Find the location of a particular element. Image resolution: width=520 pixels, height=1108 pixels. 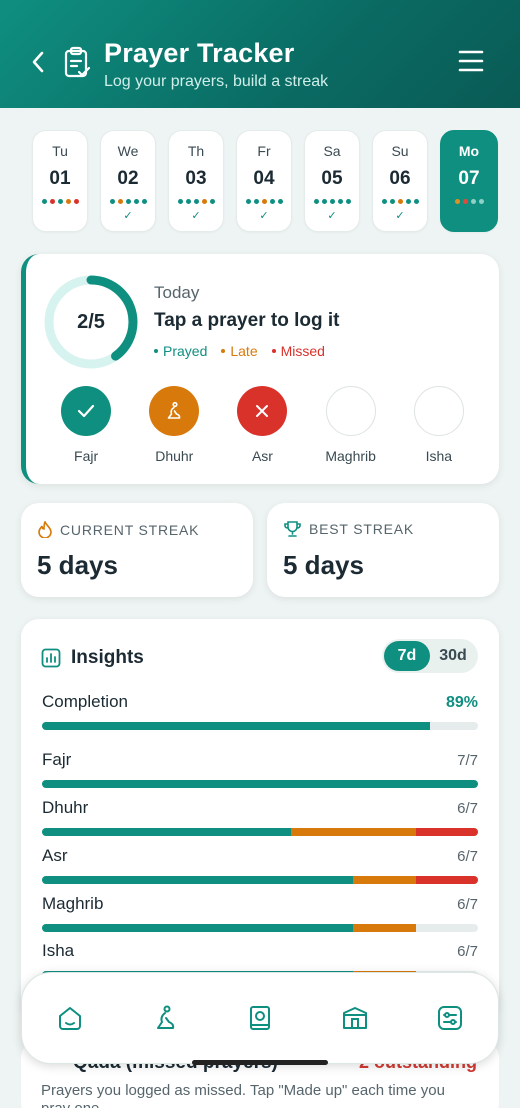

today-instruction: Tap a prayer to log it is located at coordinates (247, 320).